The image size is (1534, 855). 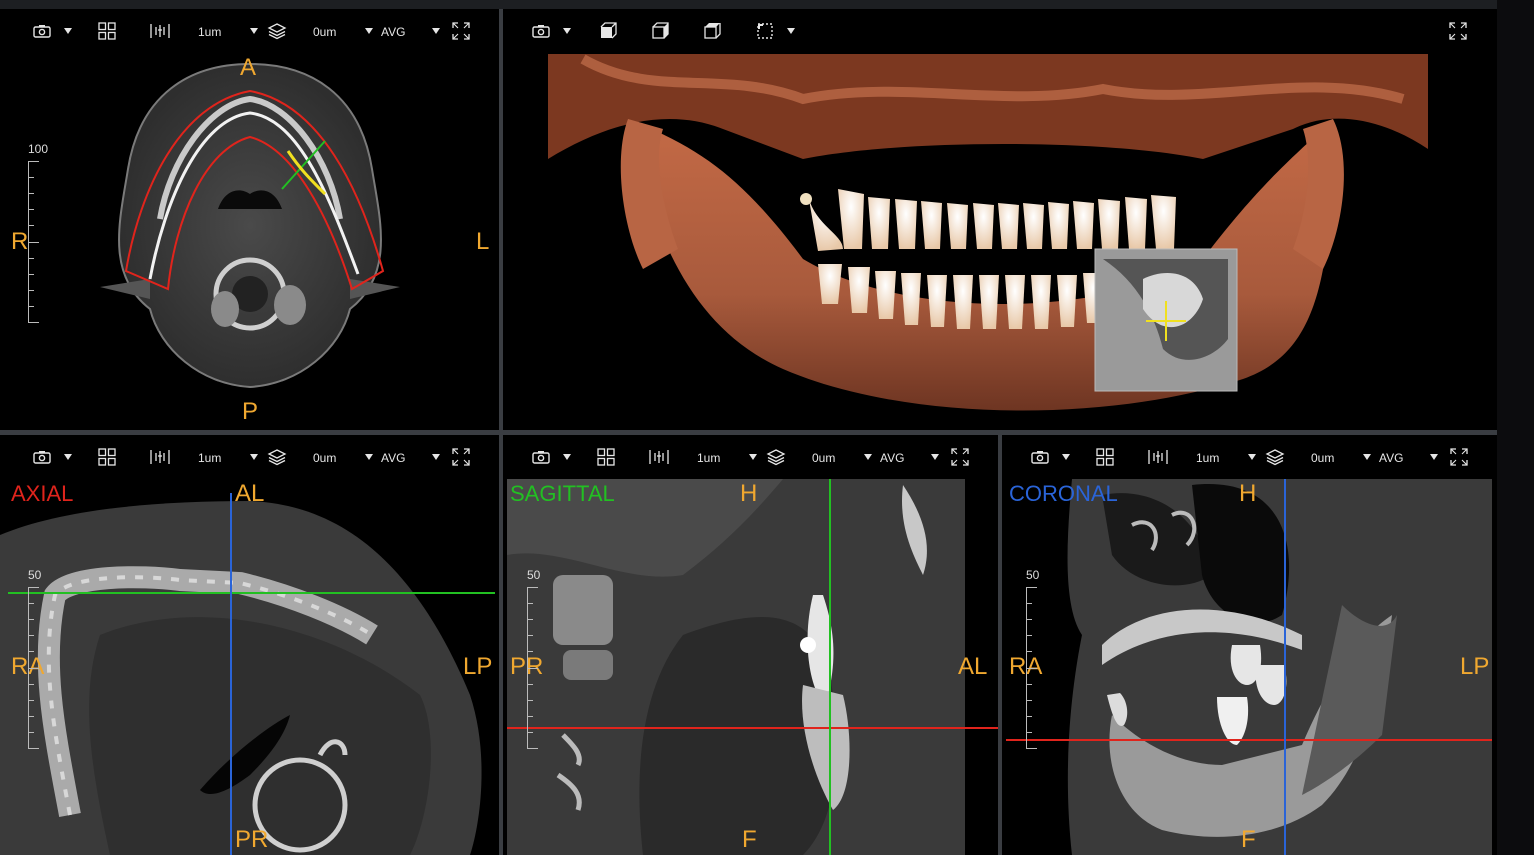 What do you see at coordinates (20, 241) in the screenshot?
I see `orientation-left: R` at bounding box center [20, 241].